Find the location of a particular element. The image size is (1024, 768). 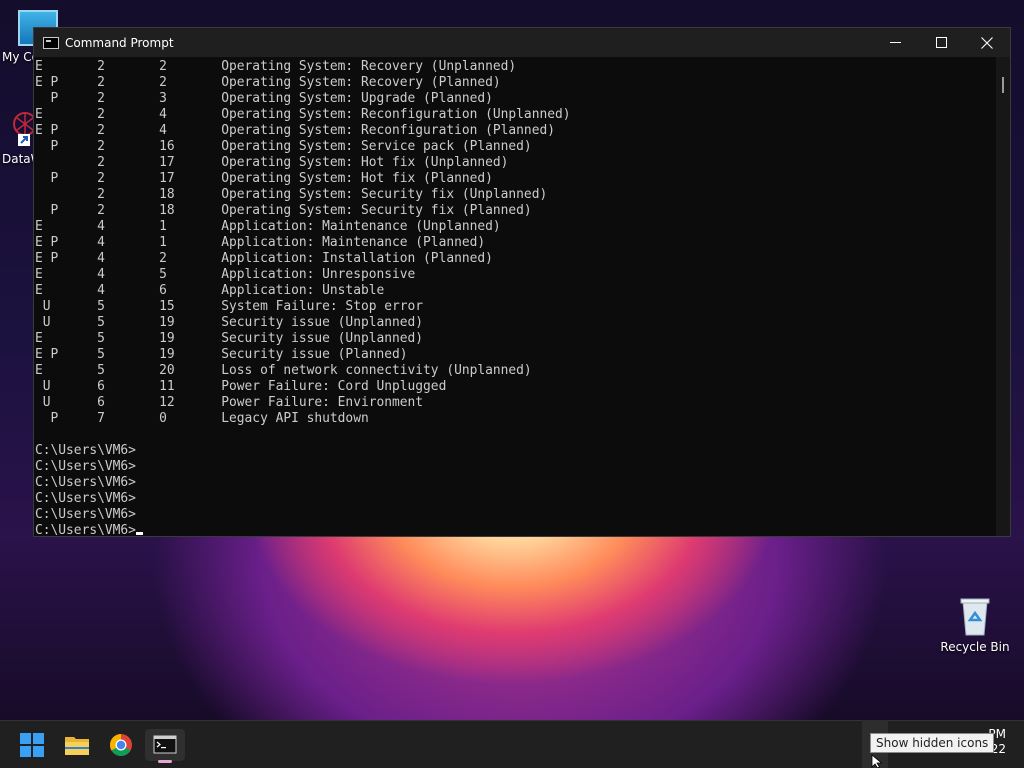

terminal-icon is located at coordinates (165, 744).